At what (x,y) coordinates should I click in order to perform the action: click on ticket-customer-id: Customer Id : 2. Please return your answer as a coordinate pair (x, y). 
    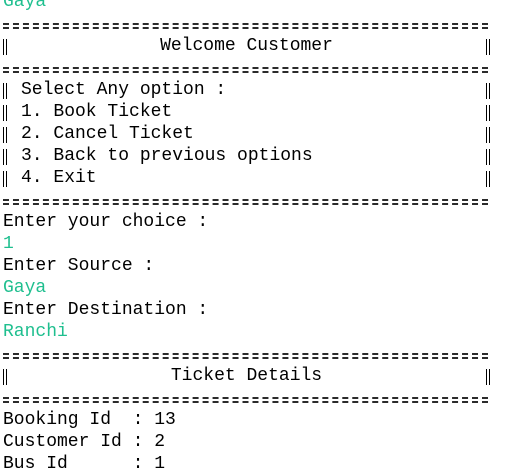
    Looking at the image, I should click on (84, 442).